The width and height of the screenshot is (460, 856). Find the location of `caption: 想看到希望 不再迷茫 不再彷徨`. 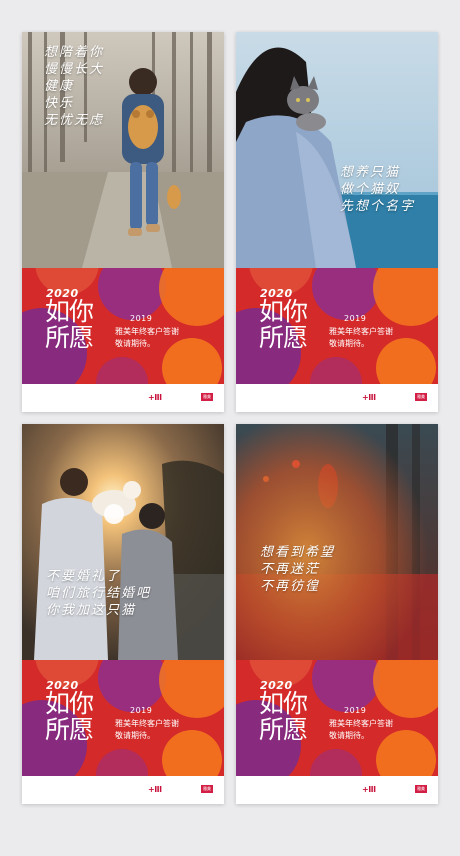

caption: 想看到希望 不再迷茫 不再彷徨 is located at coordinates (297, 569).